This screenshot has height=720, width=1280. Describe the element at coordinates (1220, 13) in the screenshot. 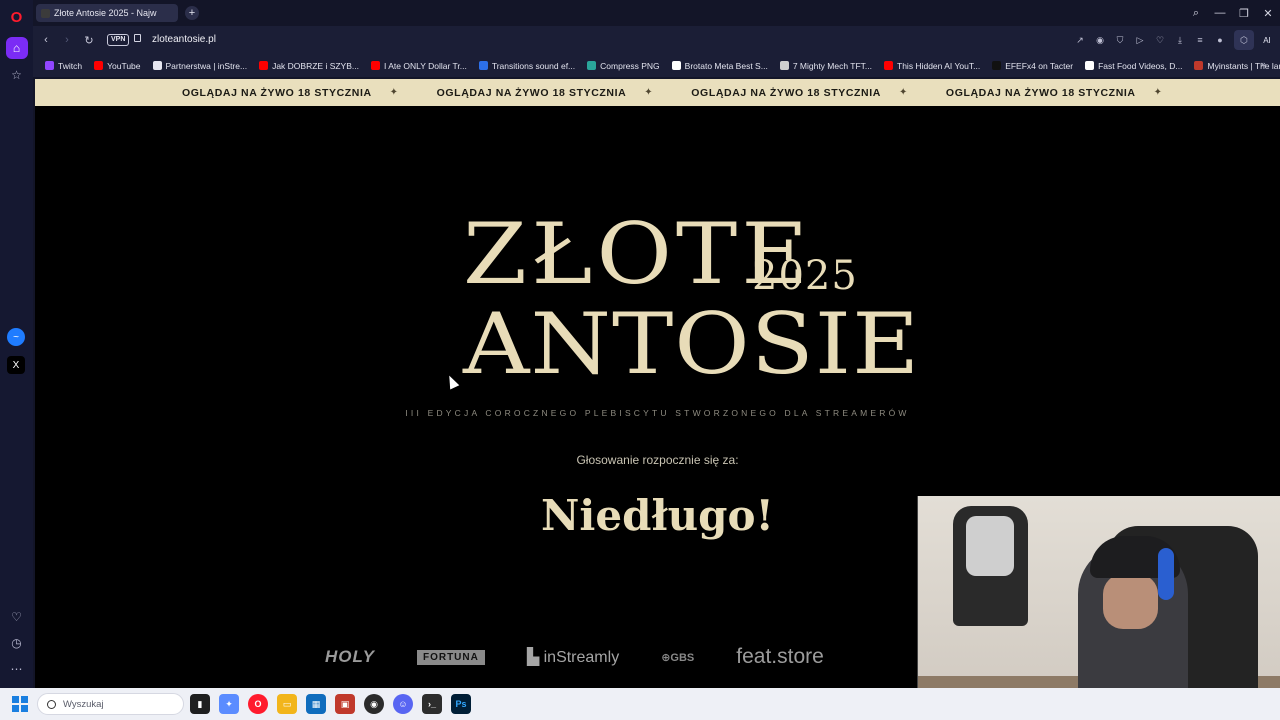

I see `minimize-icon: —` at that location.